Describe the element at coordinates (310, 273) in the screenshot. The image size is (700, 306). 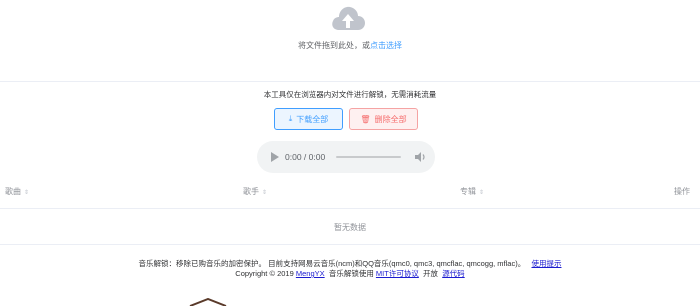
I see `author-link: MengYX` at that location.